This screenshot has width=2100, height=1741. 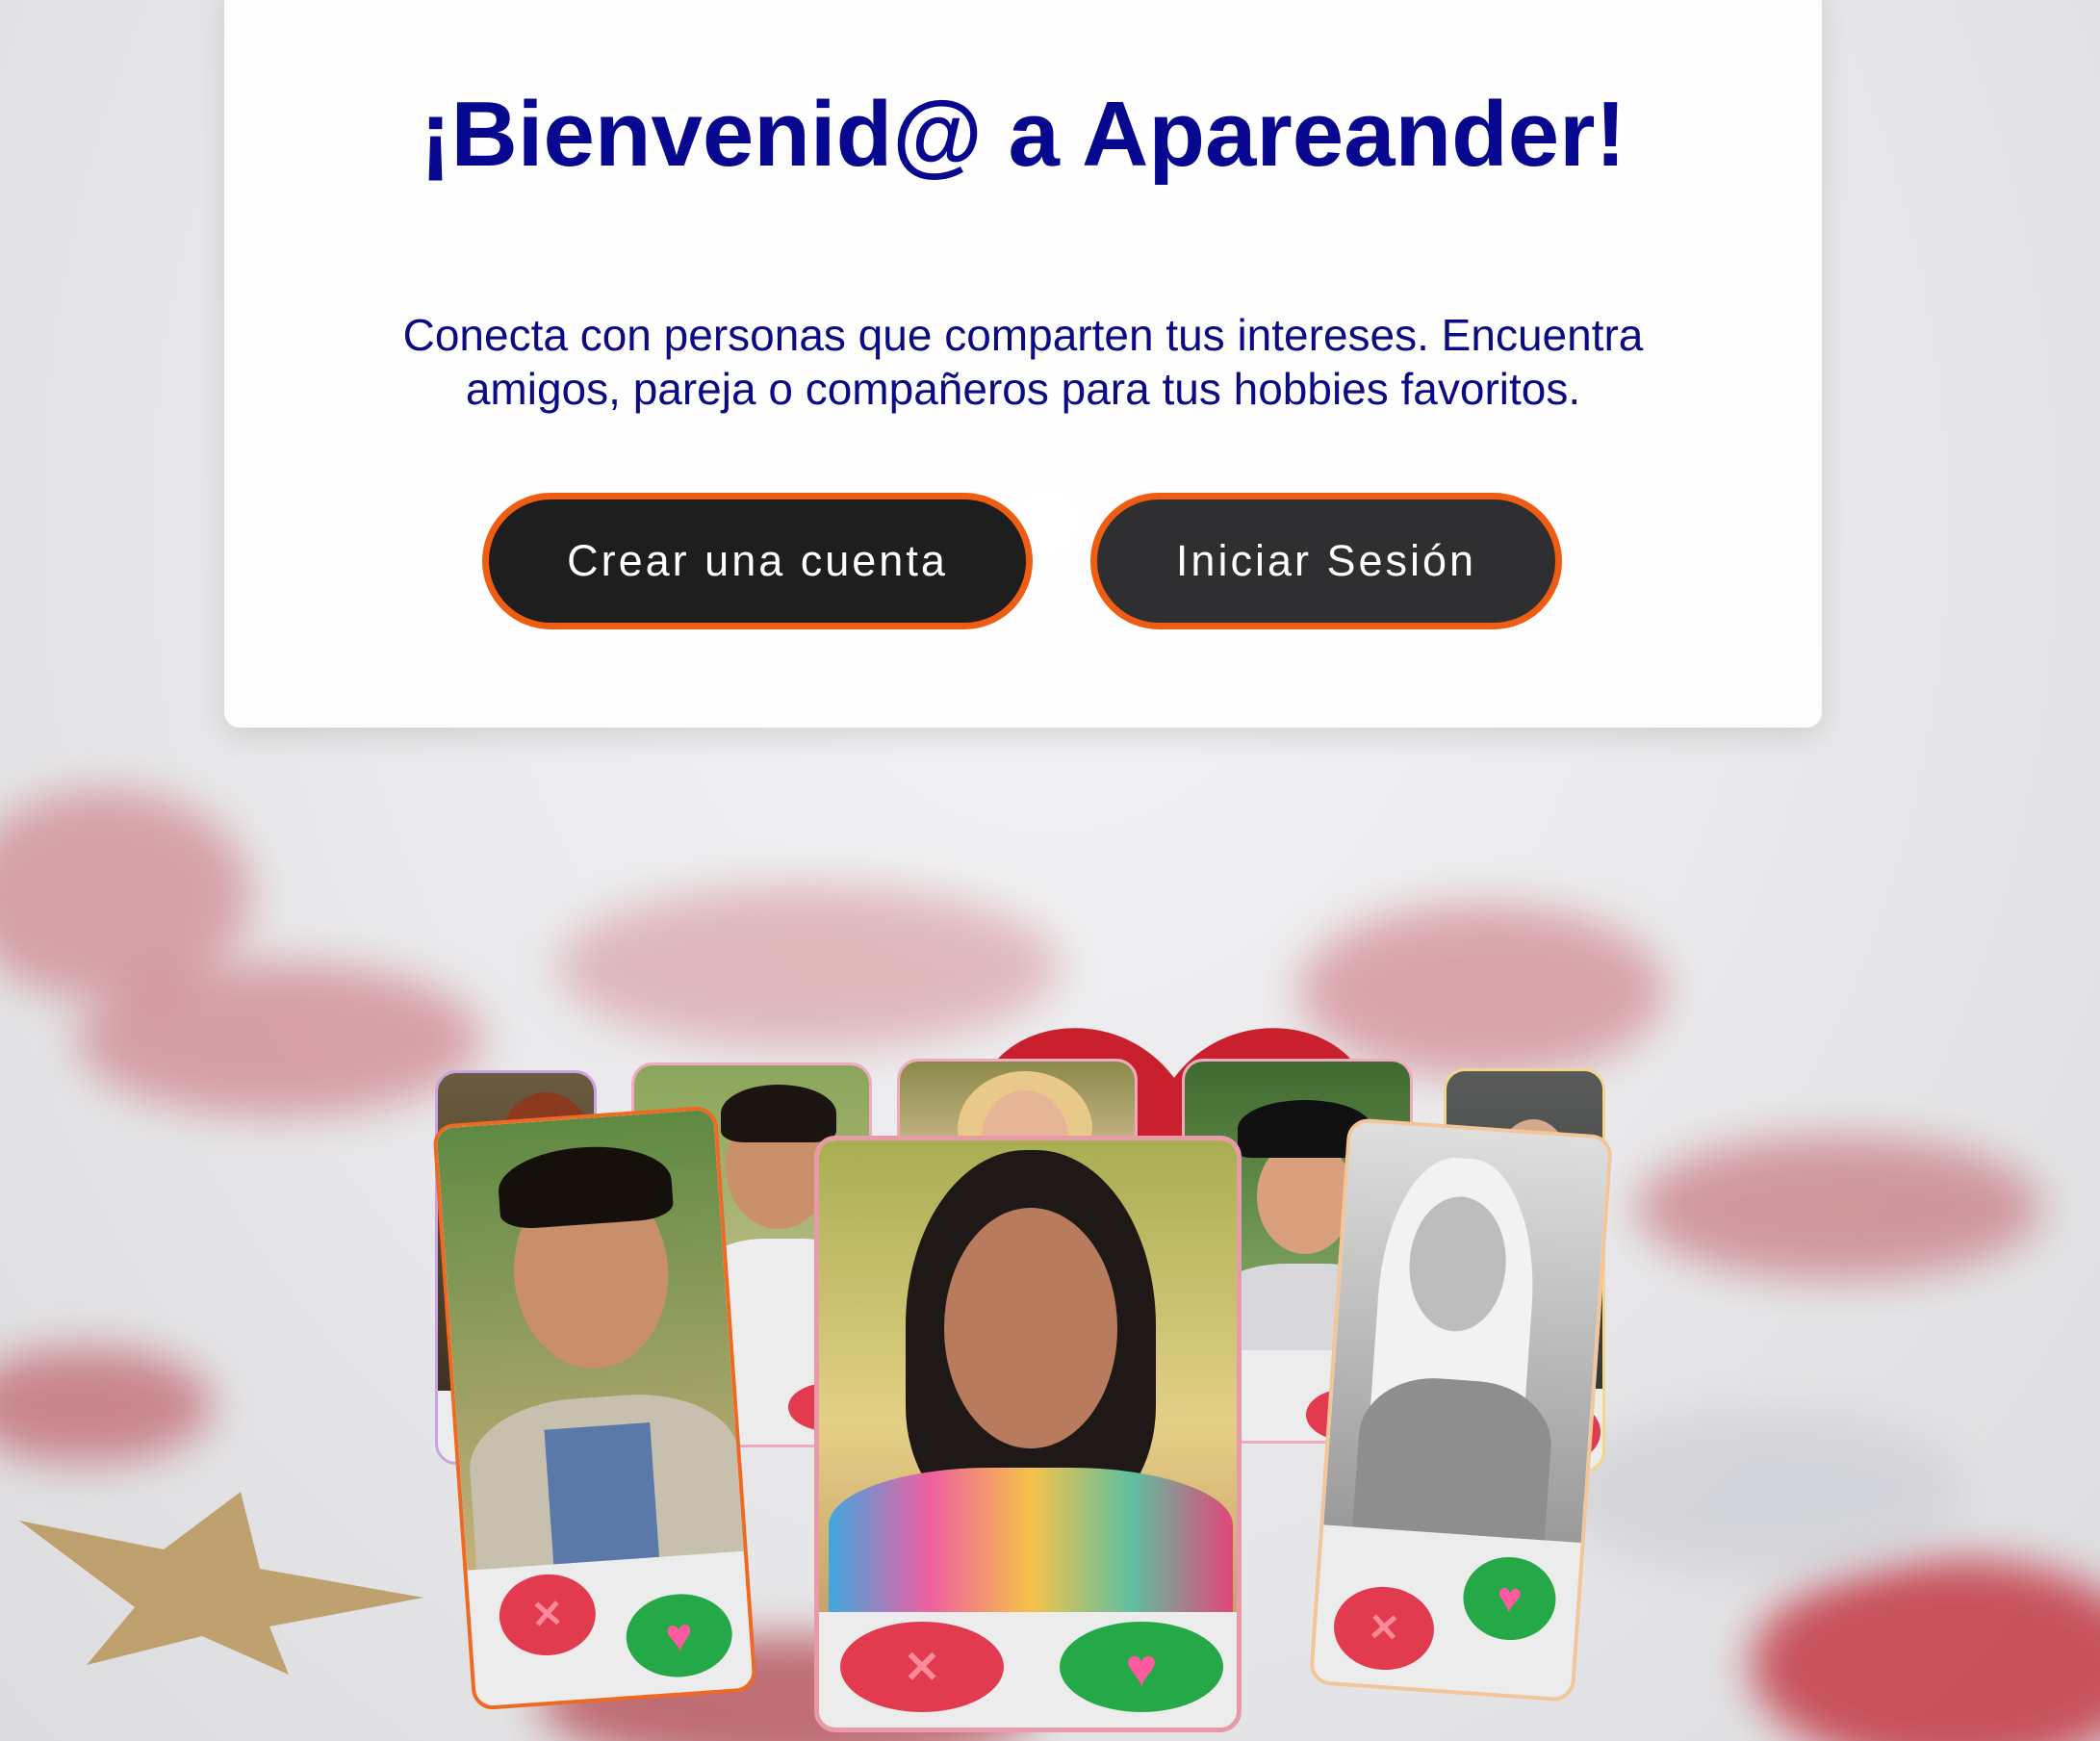 I want to click on star-decoration, so click(x=221, y=1583).